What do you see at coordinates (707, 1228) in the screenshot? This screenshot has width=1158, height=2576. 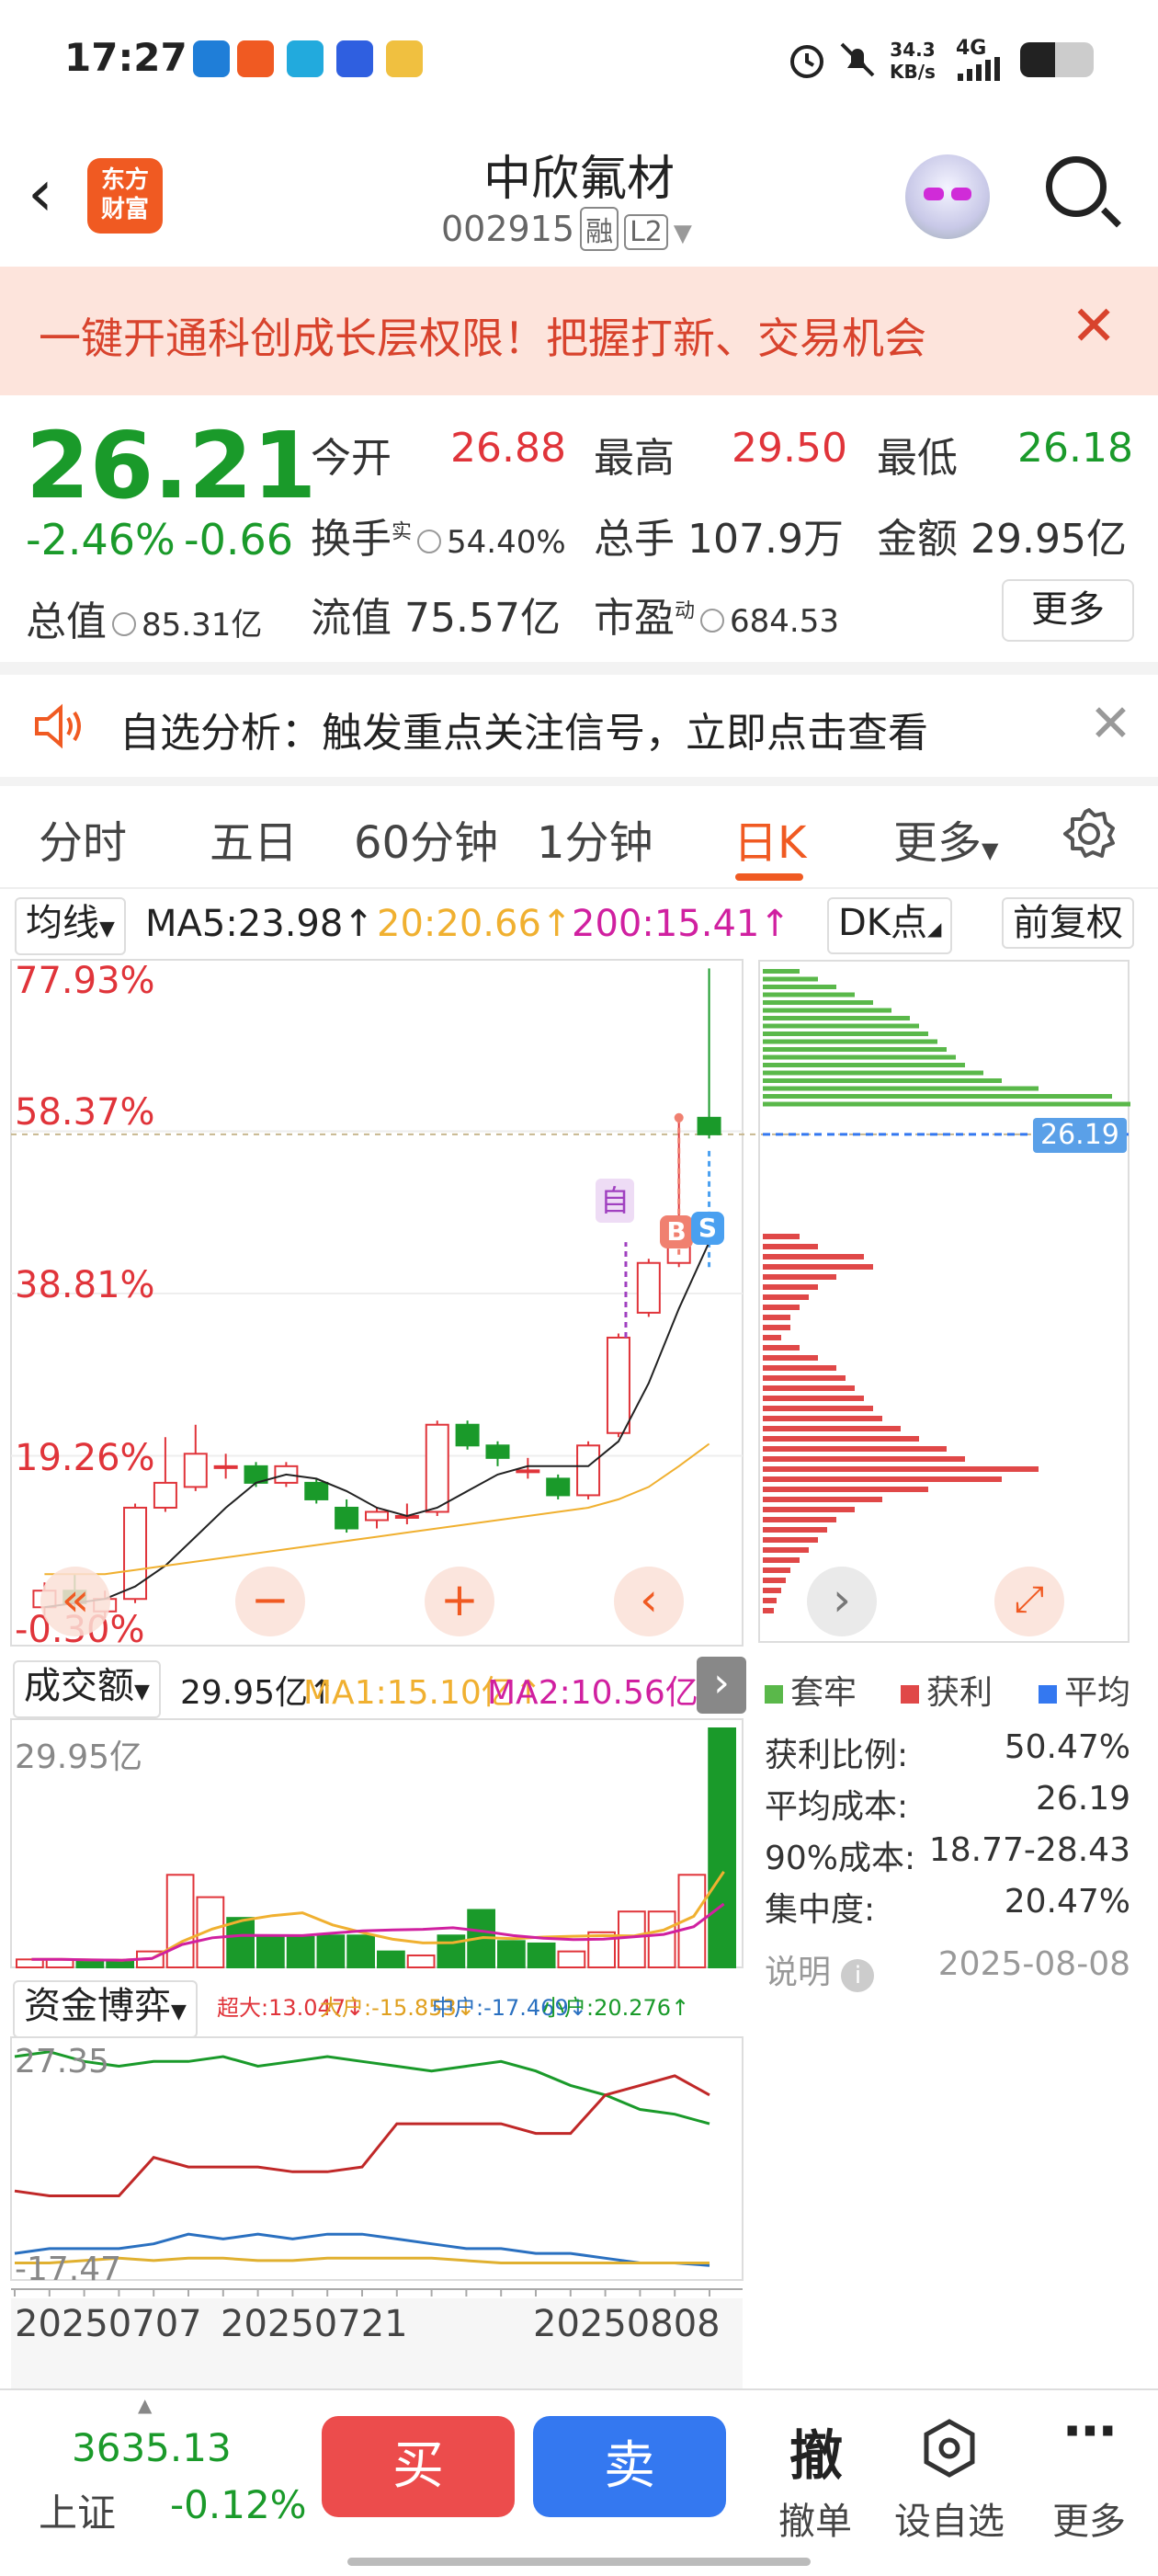 I see `sell-signal-marker: S` at bounding box center [707, 1228].